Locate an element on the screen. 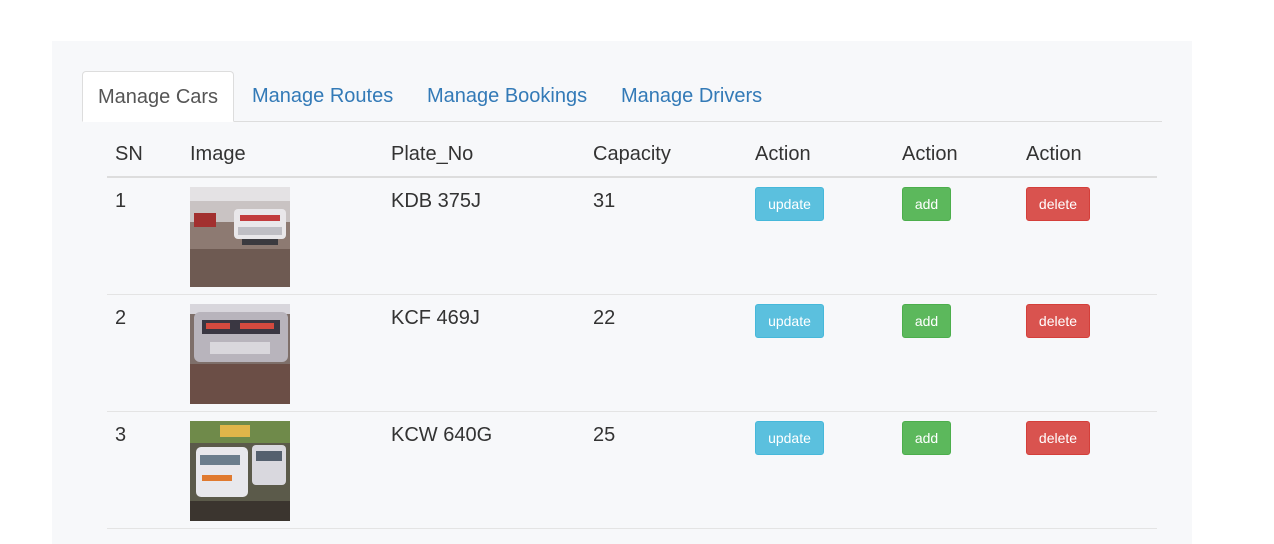 The height and width of the screenshot is (544, 1274). tab-manage-drivers: Manage Drivers is located at coordinates (691, 96).